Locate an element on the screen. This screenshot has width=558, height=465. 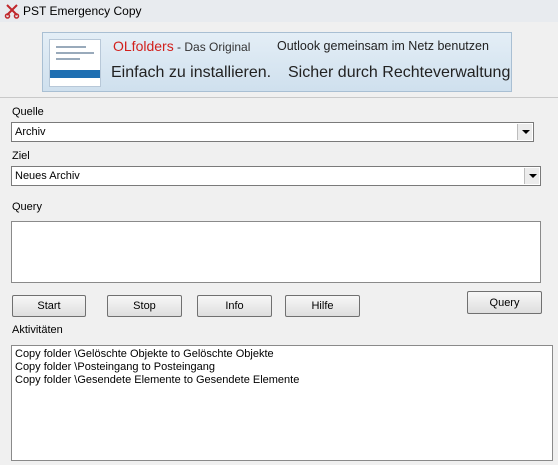
window-title: PST Emergency Copy is located at coordinates (82, 11).